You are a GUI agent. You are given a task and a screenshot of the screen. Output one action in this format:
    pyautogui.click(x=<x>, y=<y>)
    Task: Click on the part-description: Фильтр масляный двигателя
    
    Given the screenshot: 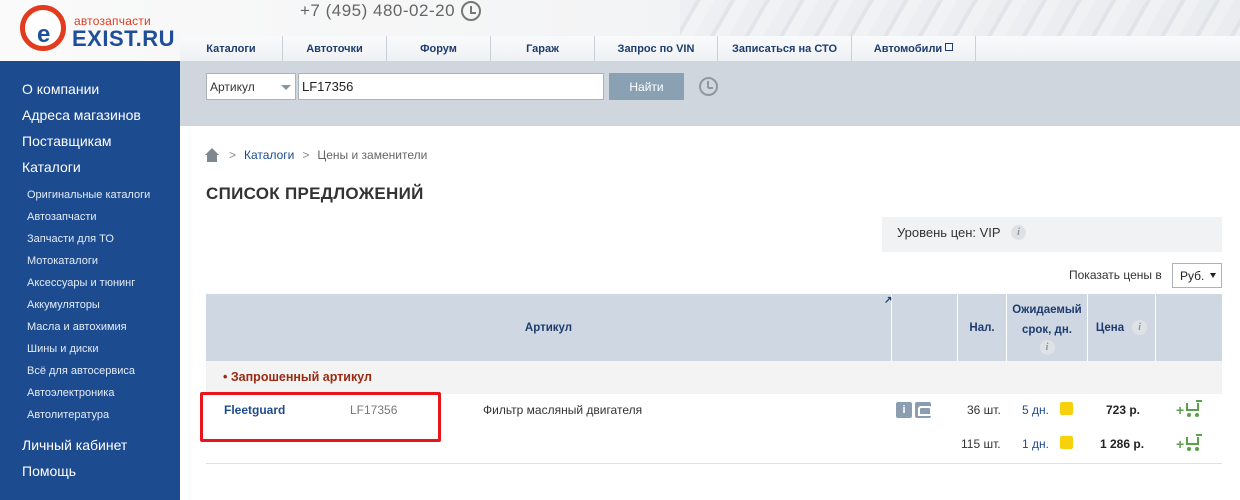 What is the action you would take?
    pyautogui.click(x=563, y=410)
    